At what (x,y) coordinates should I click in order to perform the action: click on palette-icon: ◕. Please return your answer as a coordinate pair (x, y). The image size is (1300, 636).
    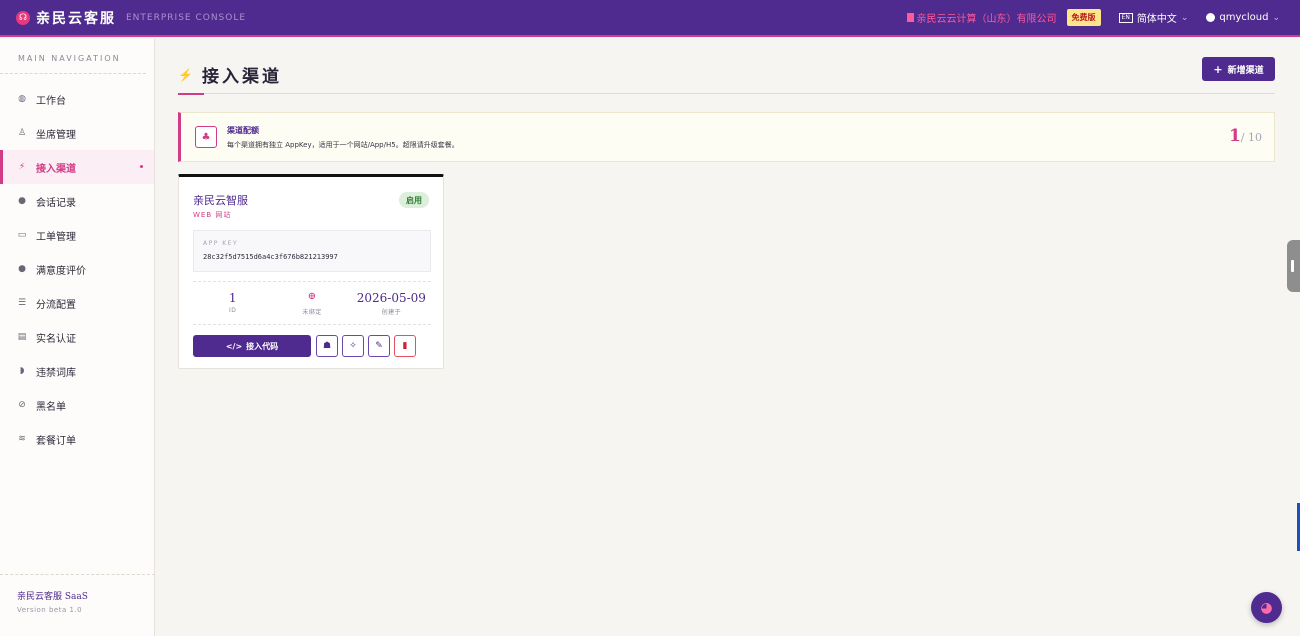
    Looking at the image, I should click on (1266, 607).